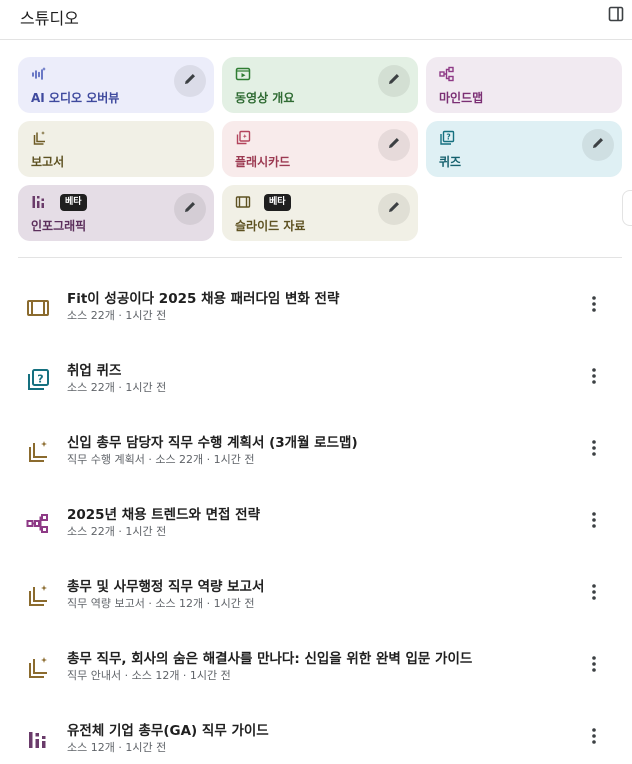 This screenshot has height=764, width=632. Describe the element at coordinates (116, 213) in the screenshot. I see `card-infographic: 베타 인포그래픽` at that location.